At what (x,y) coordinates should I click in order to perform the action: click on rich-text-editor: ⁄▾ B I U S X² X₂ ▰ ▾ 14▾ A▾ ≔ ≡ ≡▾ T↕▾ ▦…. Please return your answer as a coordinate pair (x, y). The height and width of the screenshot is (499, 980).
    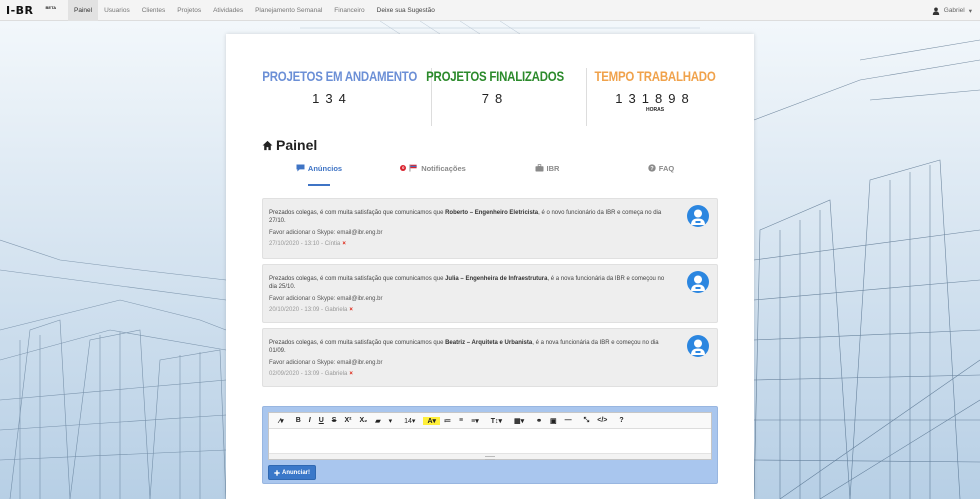
    Looking at the image, I should click on (490, 436).